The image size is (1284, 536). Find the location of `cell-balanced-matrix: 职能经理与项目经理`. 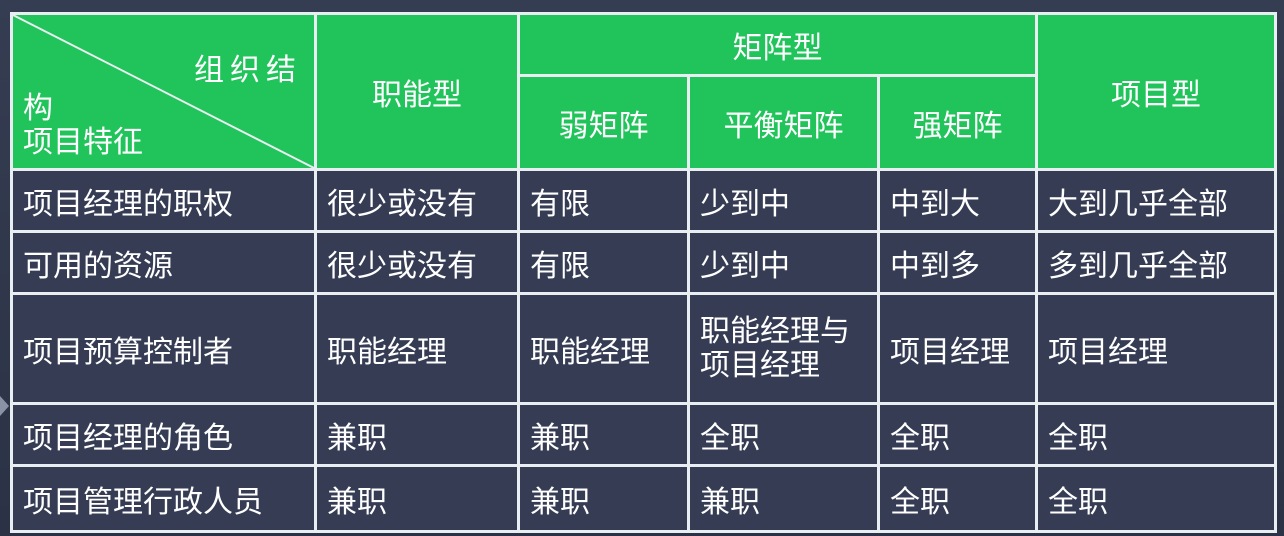

cell-balanced-matrix: 职能经理与项目经理 is located at coordinates (783, 348).